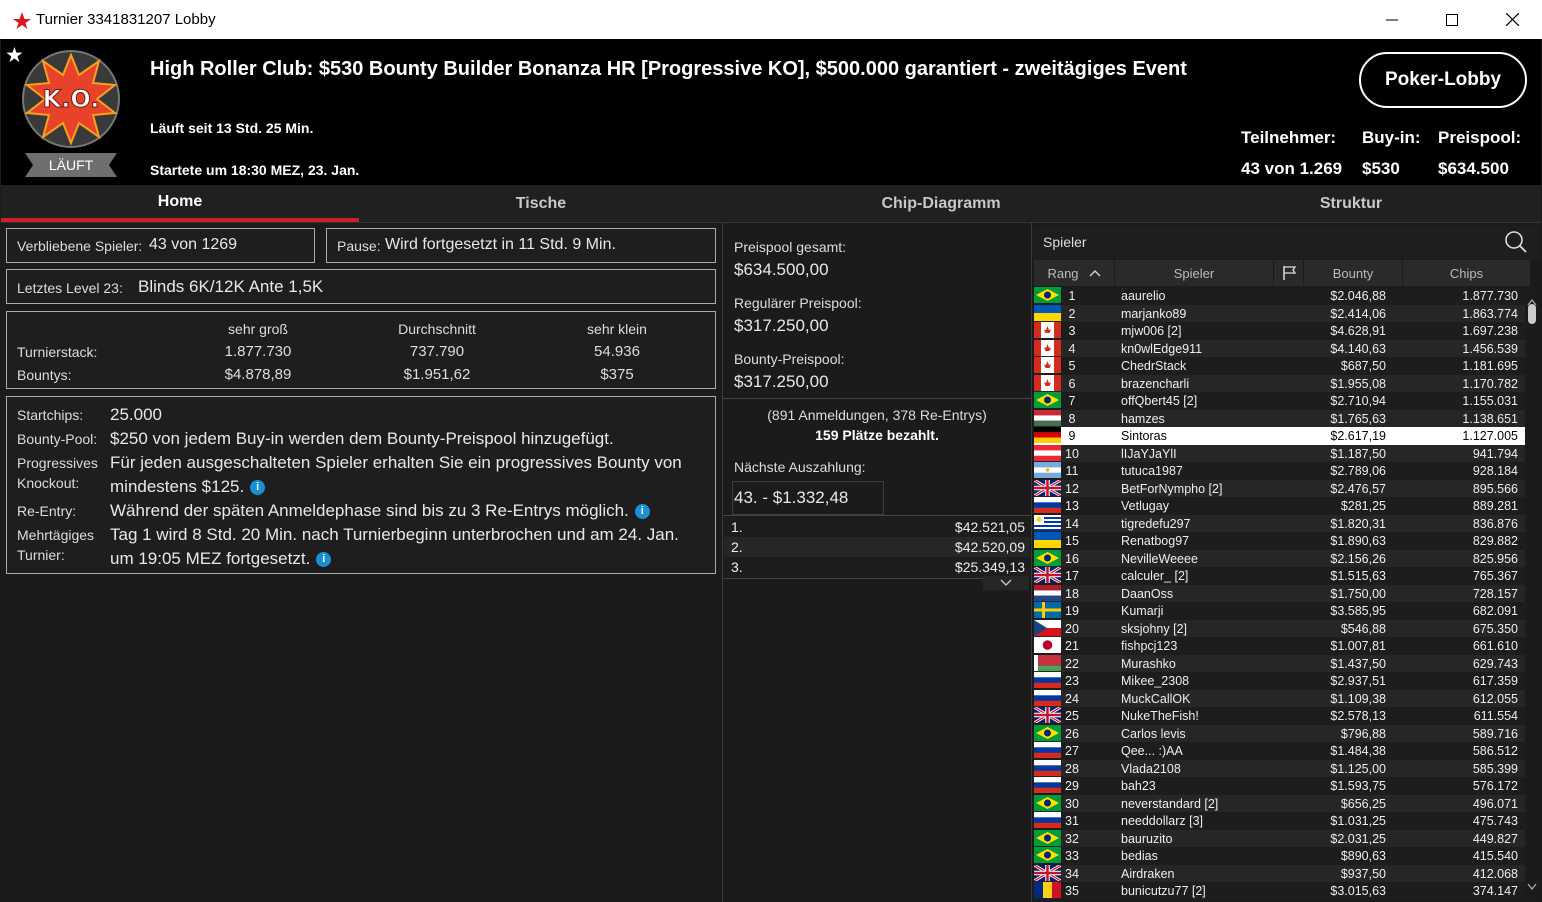 The width and height of the screenshot is (1542, 902). Describe the element at coordinates (1490, 383) in the screenshot. I see `player-chips: 1.170.782` at that location.